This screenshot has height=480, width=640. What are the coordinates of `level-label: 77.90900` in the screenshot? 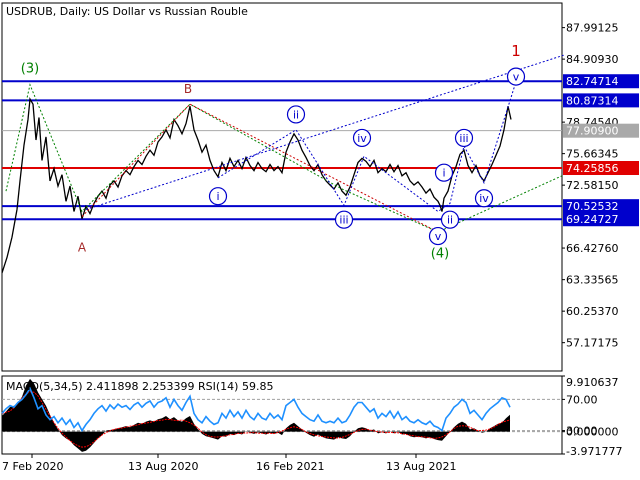 It's located at (592, 131).